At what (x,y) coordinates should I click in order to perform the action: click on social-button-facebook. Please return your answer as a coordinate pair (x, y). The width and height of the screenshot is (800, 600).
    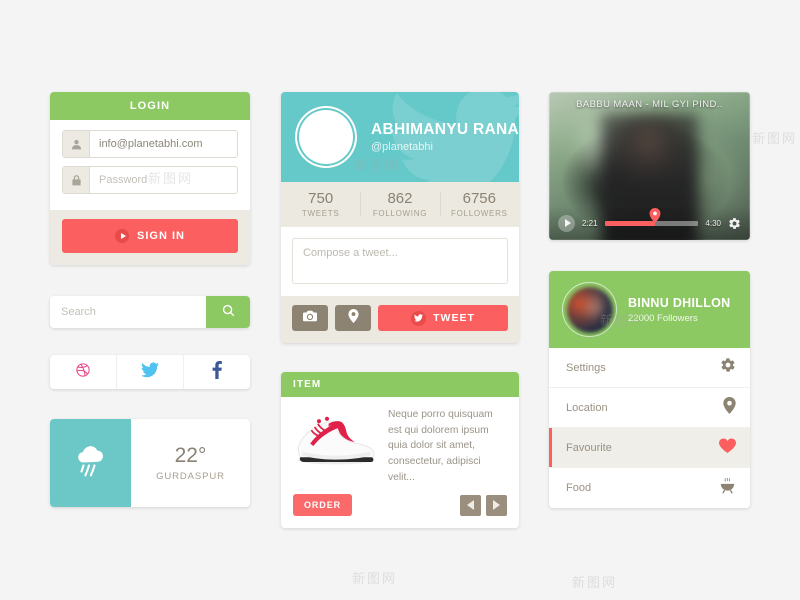
    Looking at the image, I should click on (216, 372).